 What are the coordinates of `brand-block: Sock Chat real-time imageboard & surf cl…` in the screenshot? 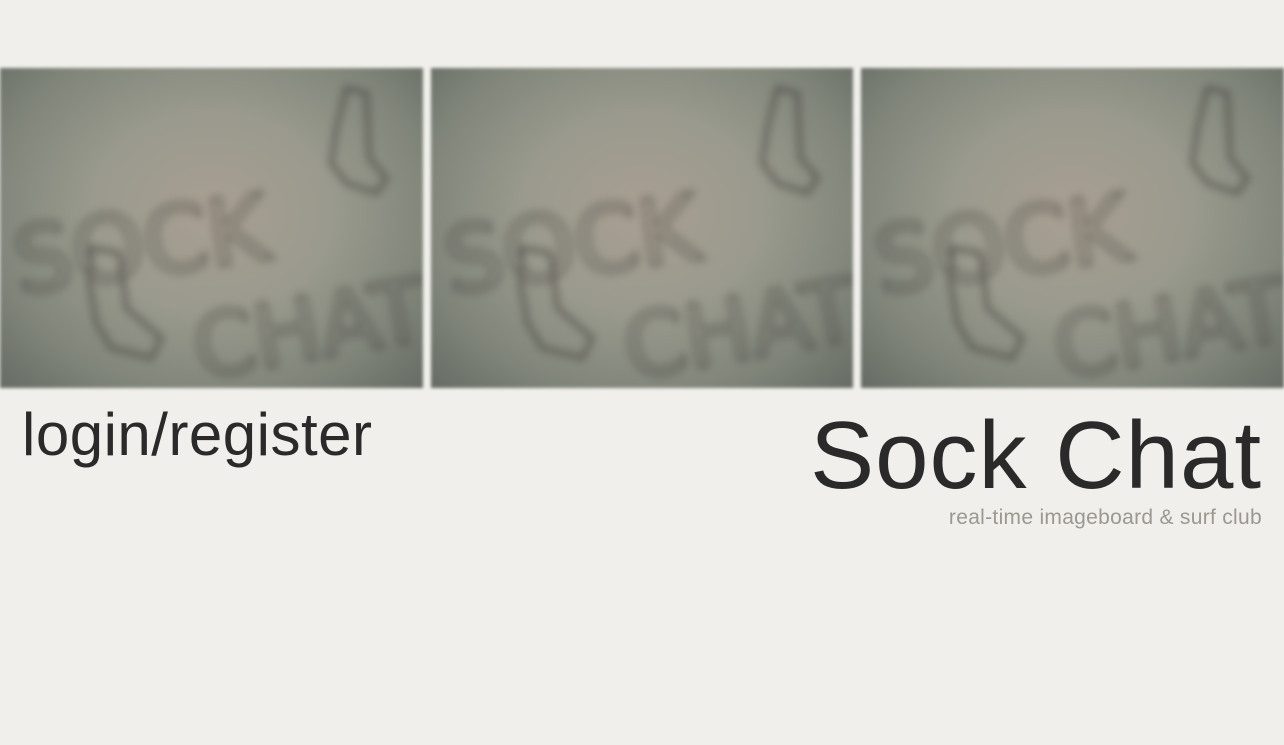 It's located at (1036, 469).